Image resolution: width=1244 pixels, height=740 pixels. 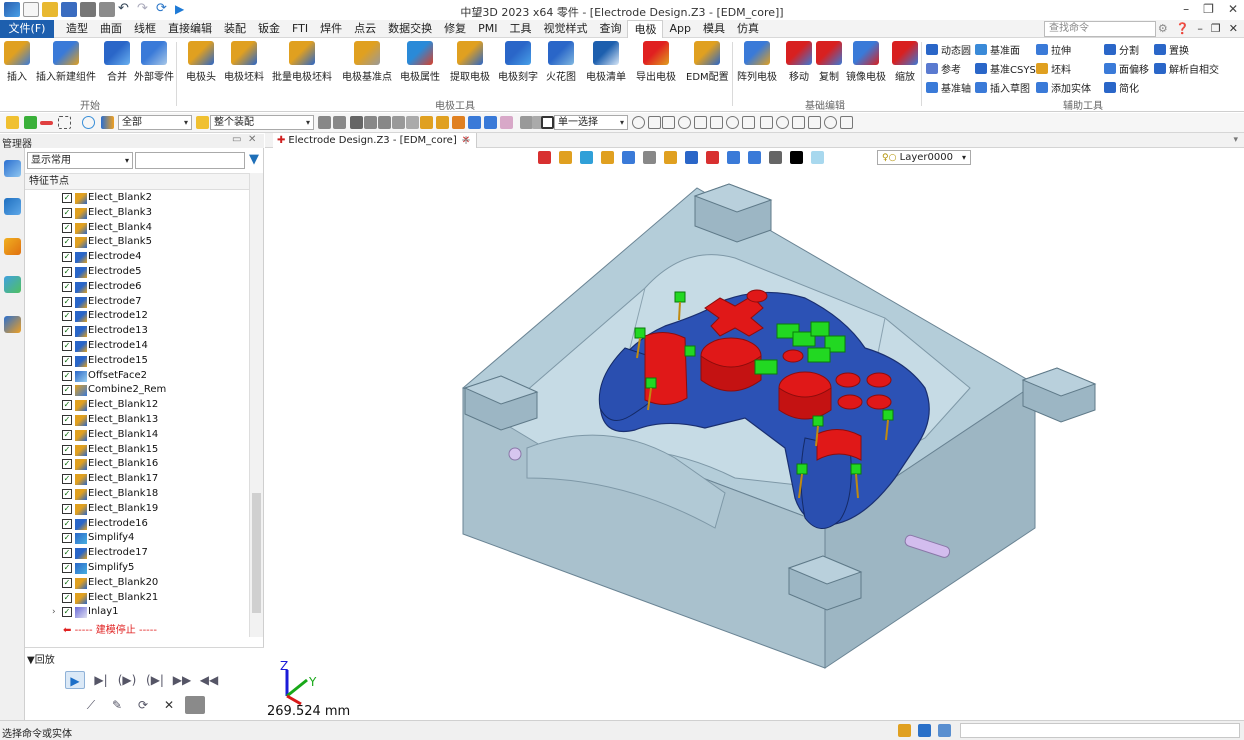 I want to click on tab-2: 线框, so click(x=145, y=29).